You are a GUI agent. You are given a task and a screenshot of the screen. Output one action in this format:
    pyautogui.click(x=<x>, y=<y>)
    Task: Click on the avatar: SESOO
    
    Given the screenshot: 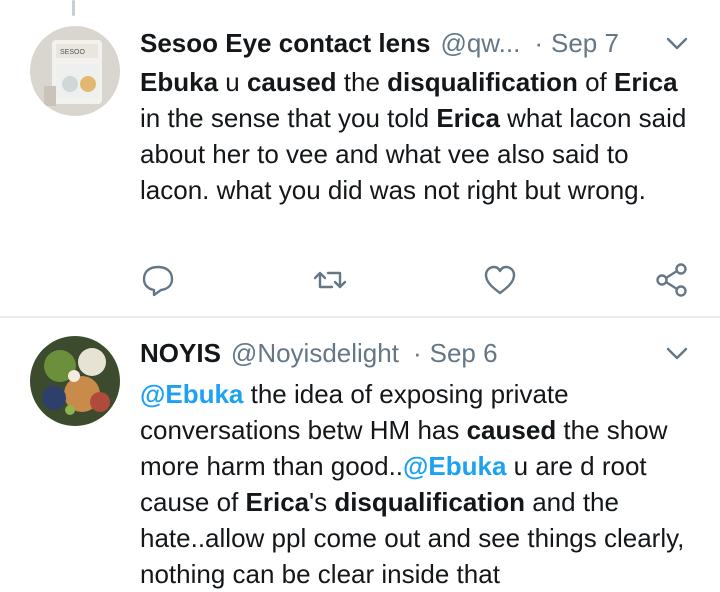 What is the action you would take?
    pyautogui.click(x=75, y=71)
    